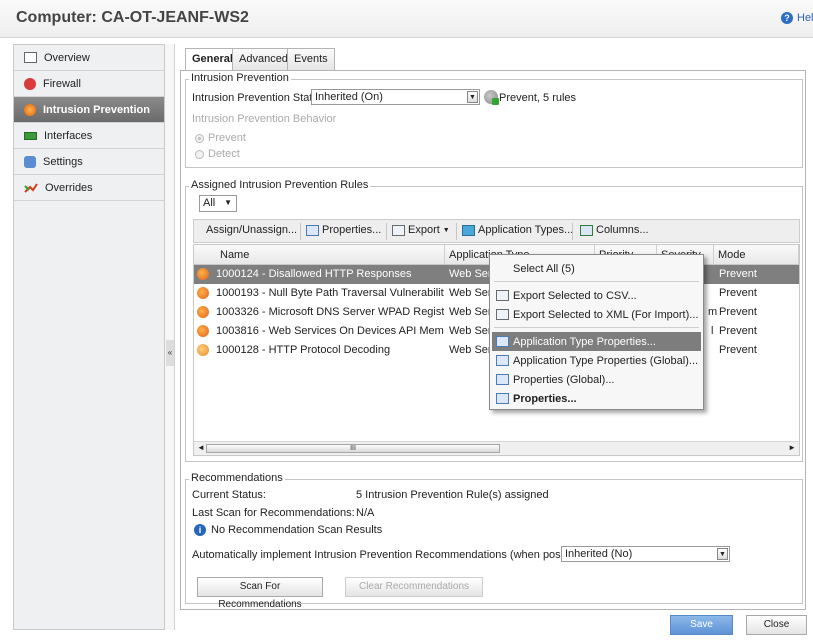 The image size is (813, 644). What do you see at coordinates (237, 478) in the screenshot?
I see `group-legend: Recommendations` at bounding box center [237, 478].